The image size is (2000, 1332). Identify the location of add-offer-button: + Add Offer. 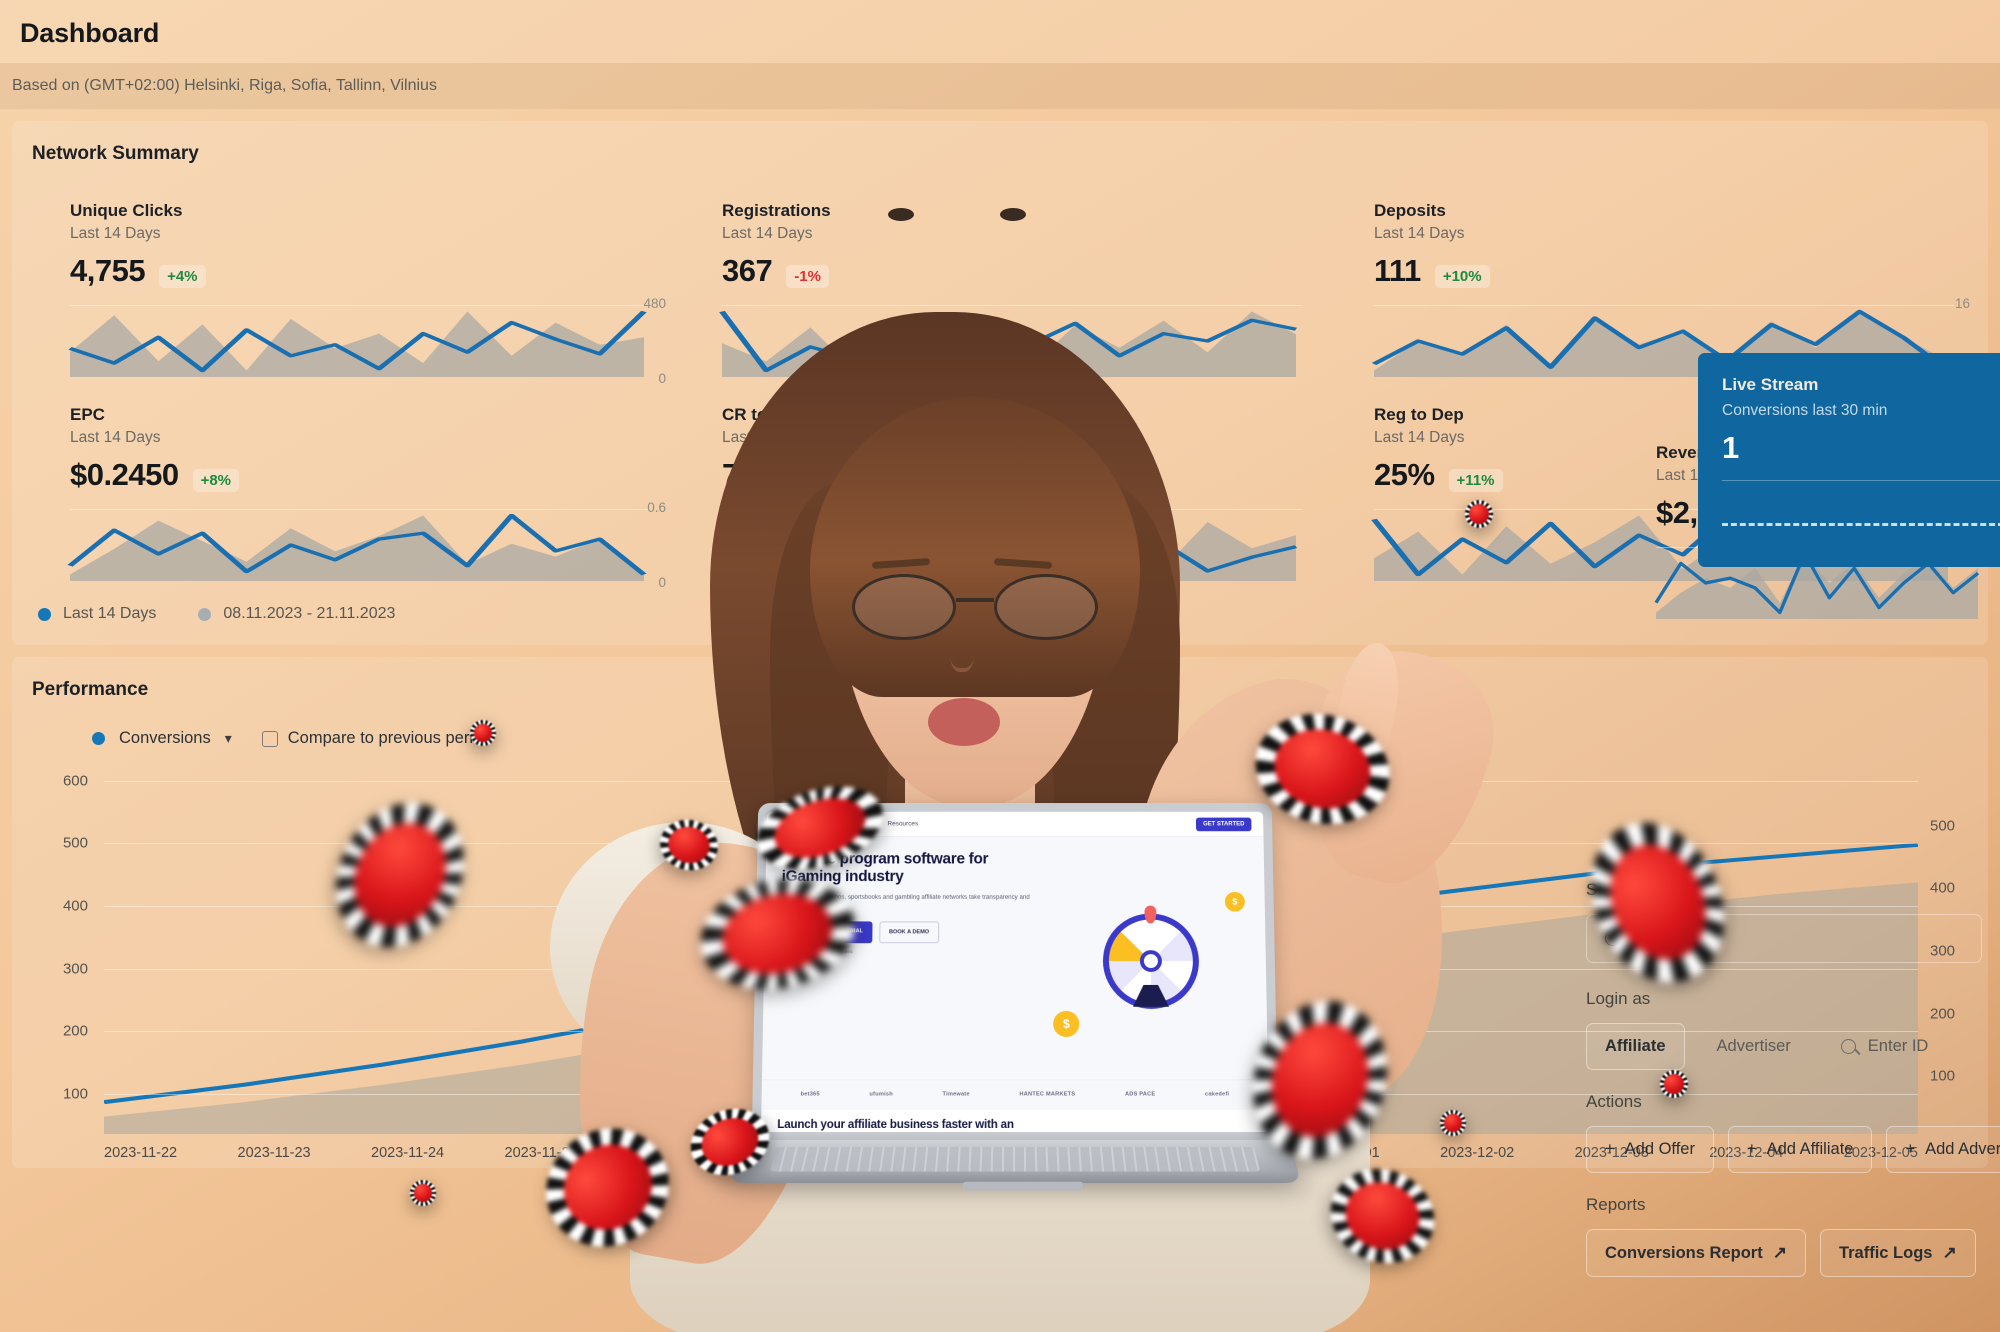
(1650, 1149).